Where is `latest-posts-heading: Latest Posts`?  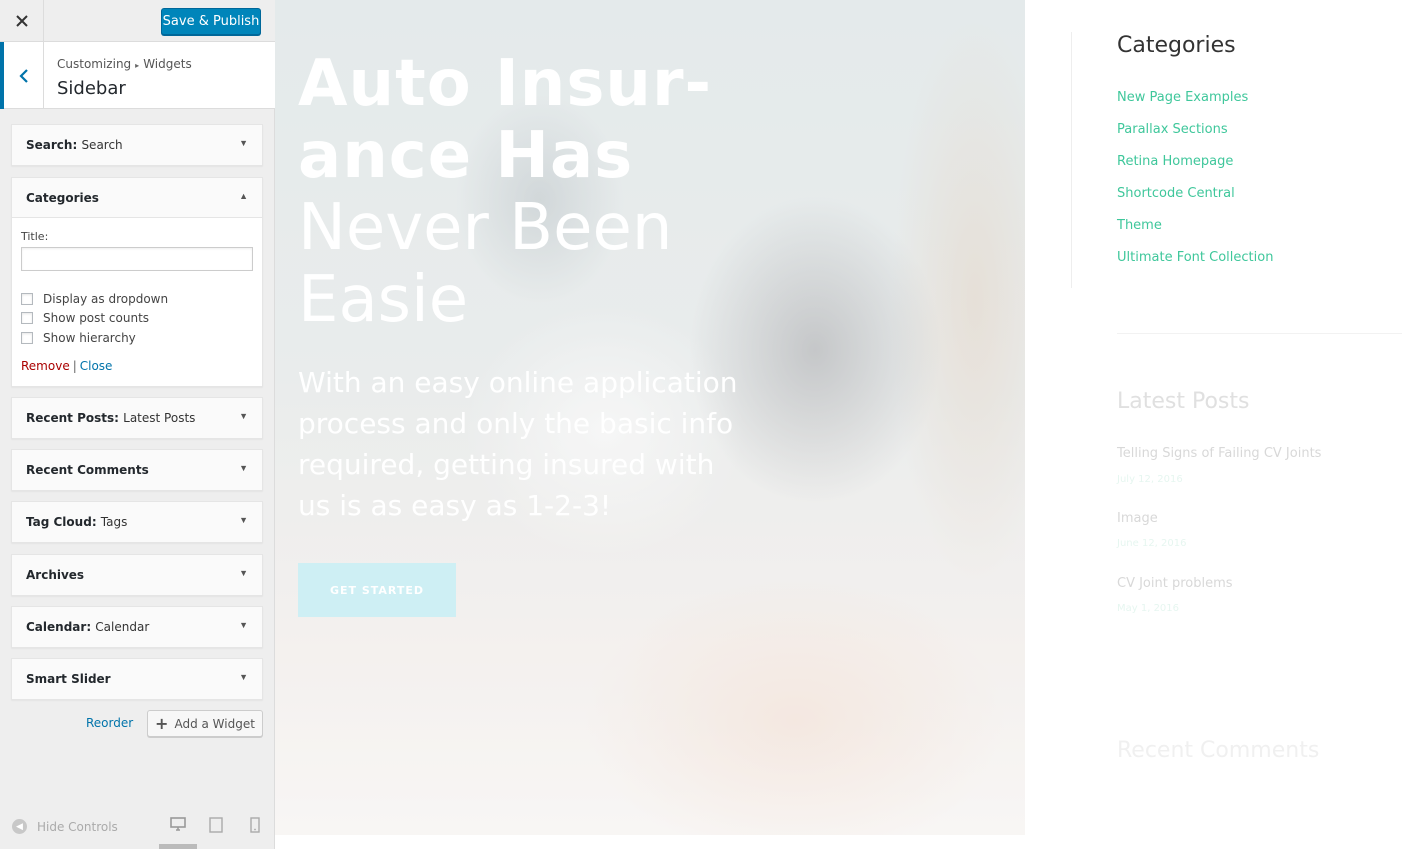 latest-posts-heading: Latest Posts is located at coordinates (1183, 401).